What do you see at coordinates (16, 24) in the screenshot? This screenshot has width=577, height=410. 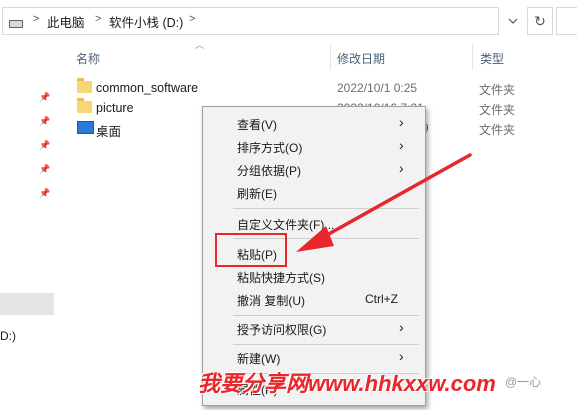 I see `drive-icon` at bounding box center [16, 24].